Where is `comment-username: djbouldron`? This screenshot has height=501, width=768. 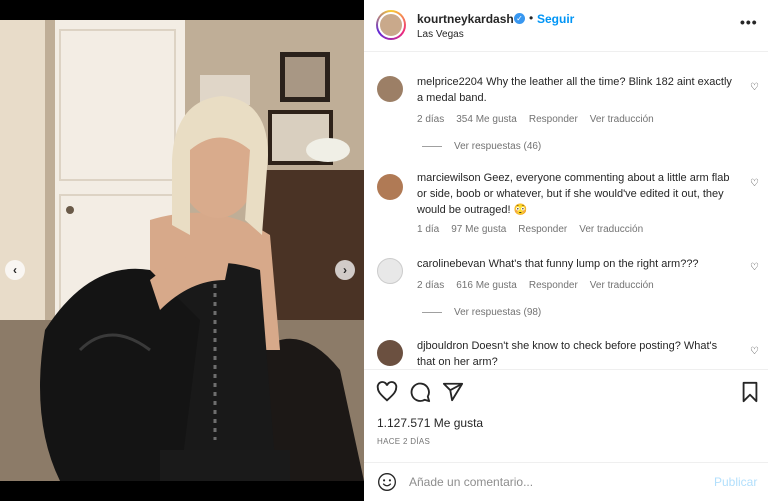
comment-username: djbouldron is located at coordinates (442, 346).